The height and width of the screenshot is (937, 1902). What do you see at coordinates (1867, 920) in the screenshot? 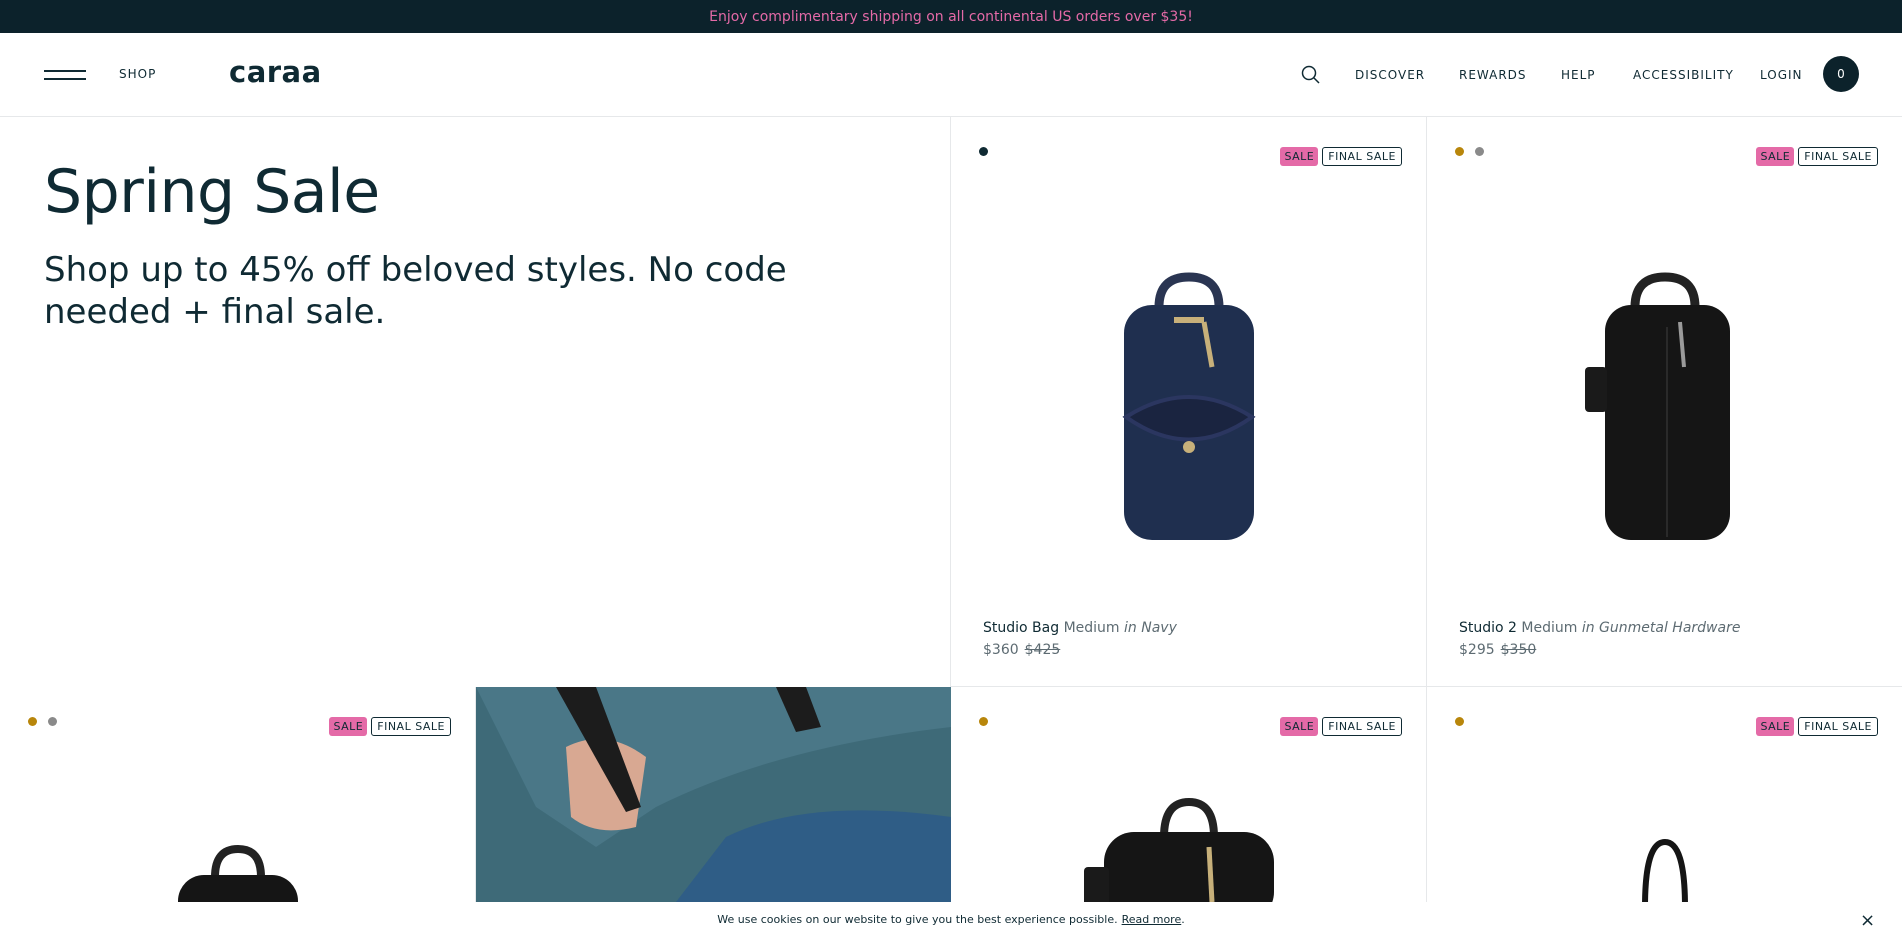
I see `close-icon: ×` at bounding box center [1867, 920].